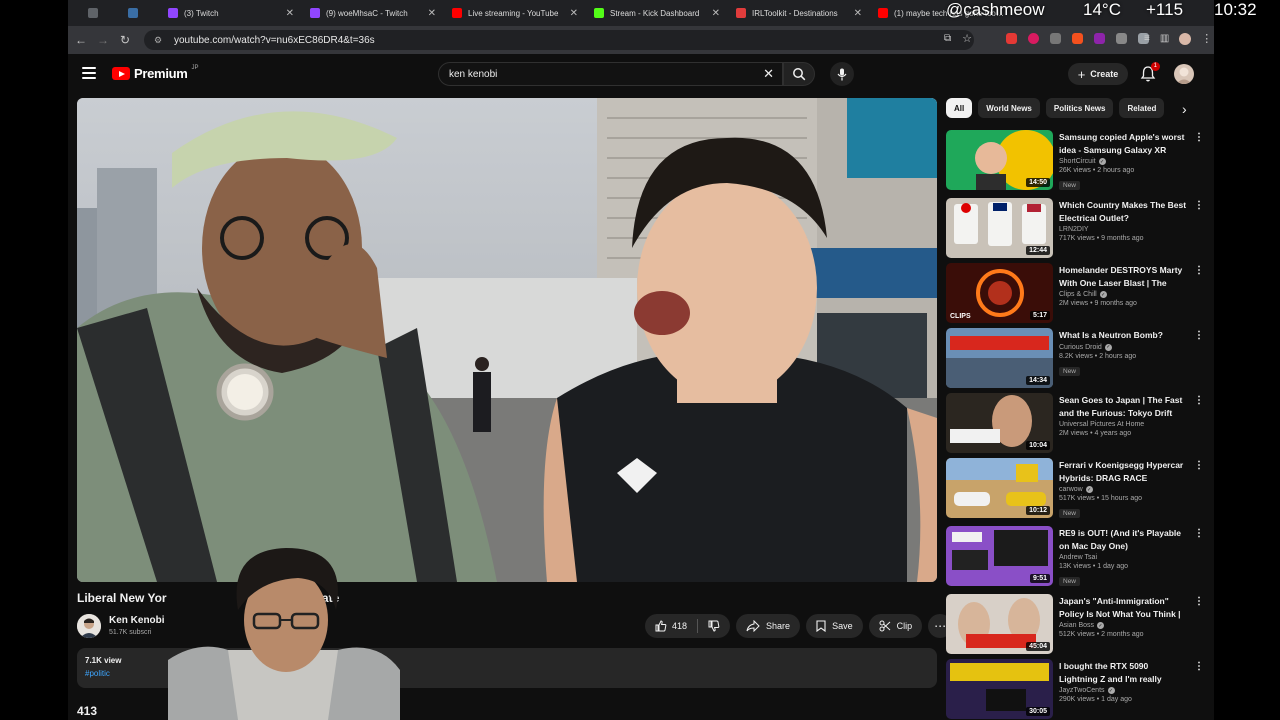  Describe the element at coordinates (231, 13) in the screenshot. I see `tab-twitch: (3) Twitch ✕` at that location.